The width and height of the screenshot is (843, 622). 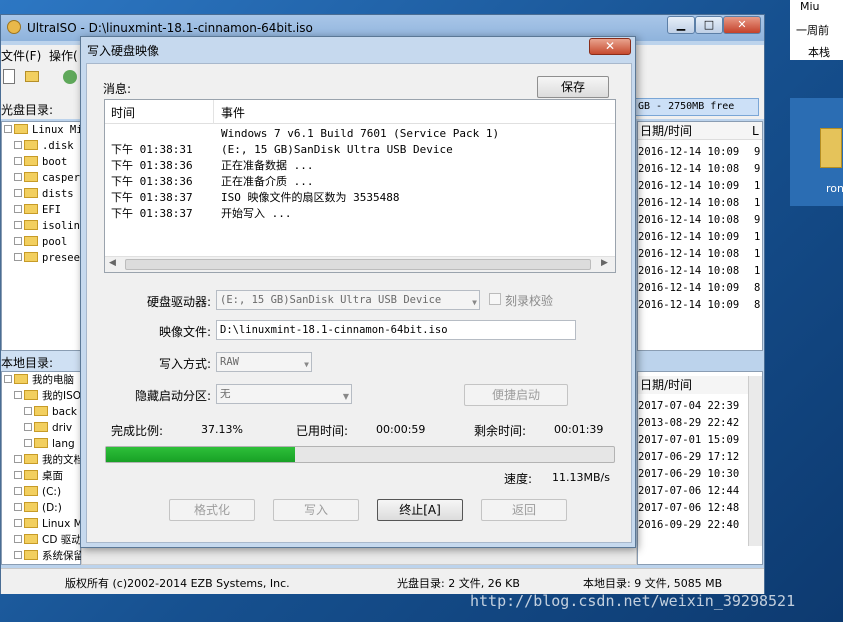 What do you see at coordinates (316, 510) in the screenshot?
I see `write-button: 写入` at bounding box center [316, 510].